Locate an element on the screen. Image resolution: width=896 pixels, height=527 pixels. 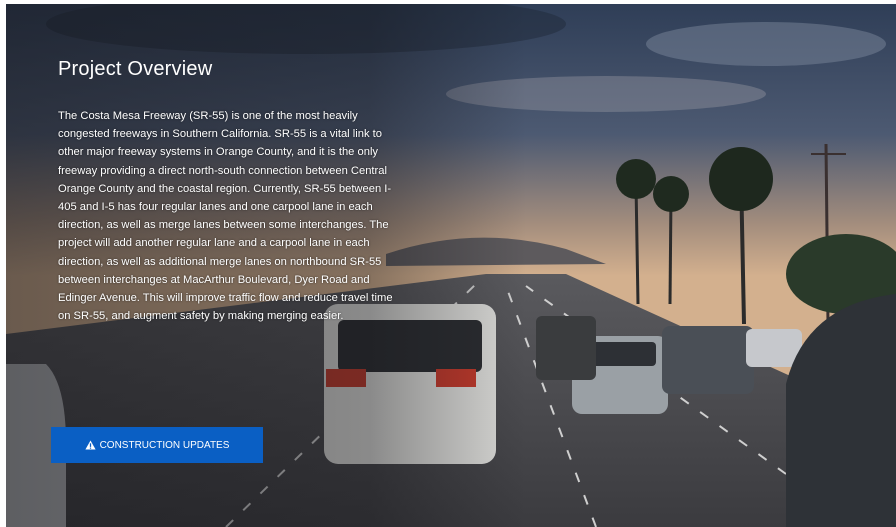
section-title: Project Overview is located at coordinates (135, 69).